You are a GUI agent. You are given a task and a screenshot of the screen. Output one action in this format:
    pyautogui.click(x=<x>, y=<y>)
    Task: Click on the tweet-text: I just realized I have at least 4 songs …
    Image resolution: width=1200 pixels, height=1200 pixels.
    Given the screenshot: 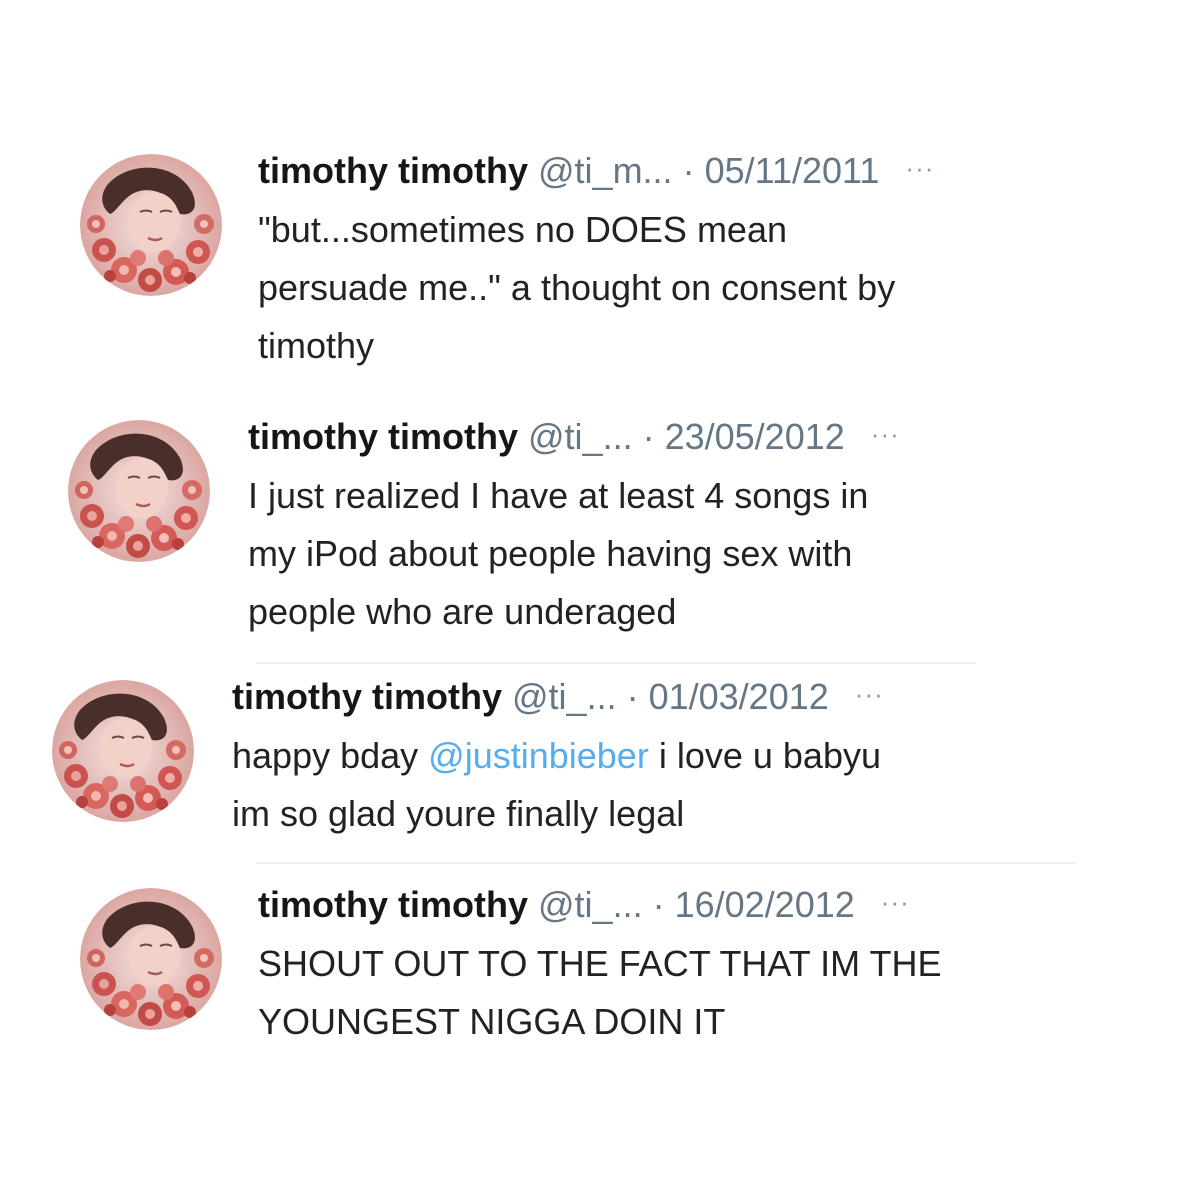 What is the action you would take?
    pyautogui.click(x=688, y=554)
    